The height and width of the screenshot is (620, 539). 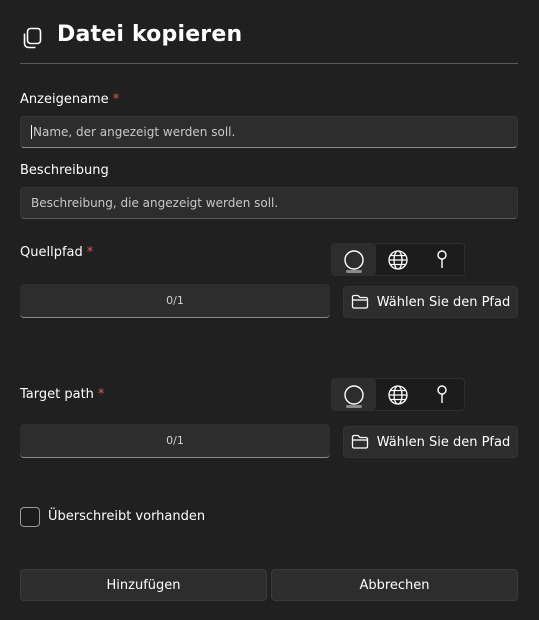 I want to click on target-choose-path-button: Wählen Sie den Pfad, so click(x=430, y=442).